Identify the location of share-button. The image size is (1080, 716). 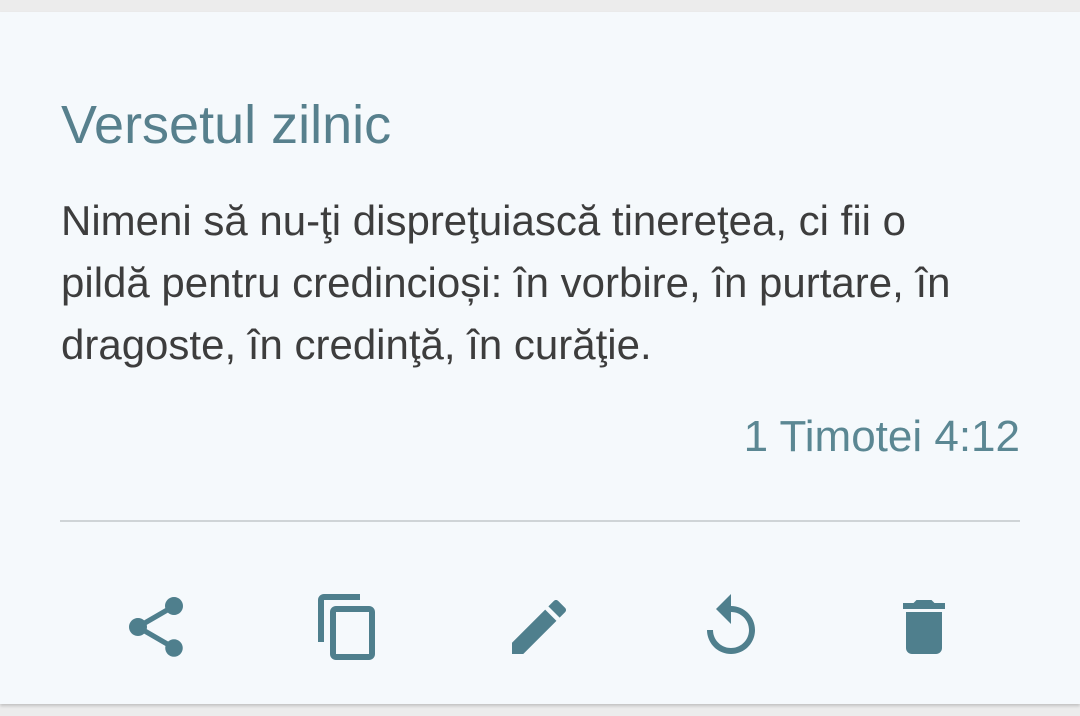
(156, 627).